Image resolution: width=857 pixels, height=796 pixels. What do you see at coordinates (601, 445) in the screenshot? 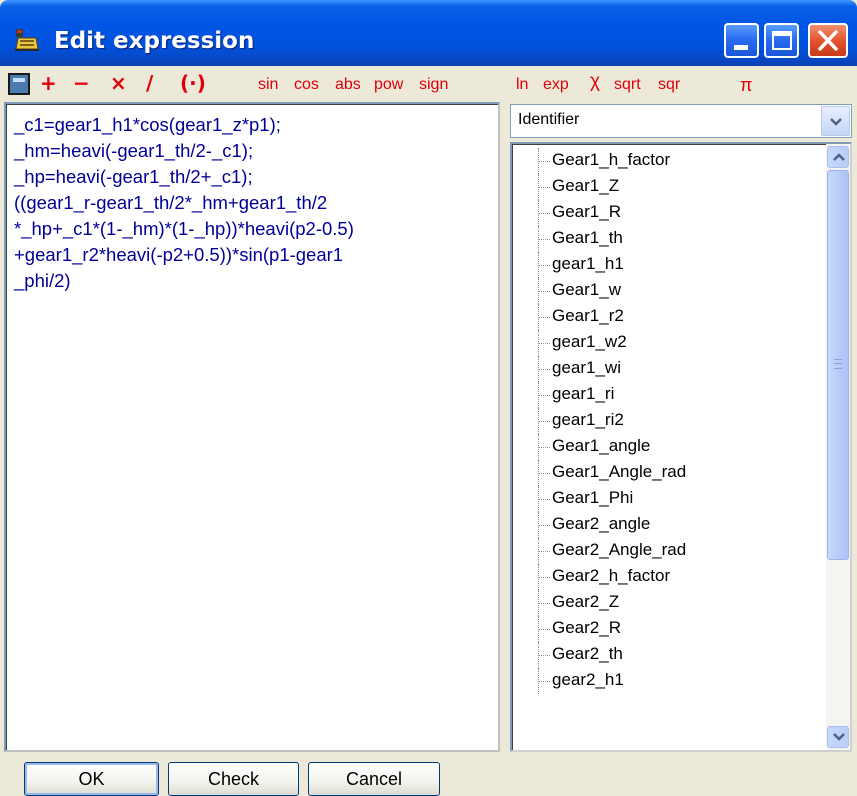
I see `tree-item-label: Gear1_angle` at bounding box center [601, 445].